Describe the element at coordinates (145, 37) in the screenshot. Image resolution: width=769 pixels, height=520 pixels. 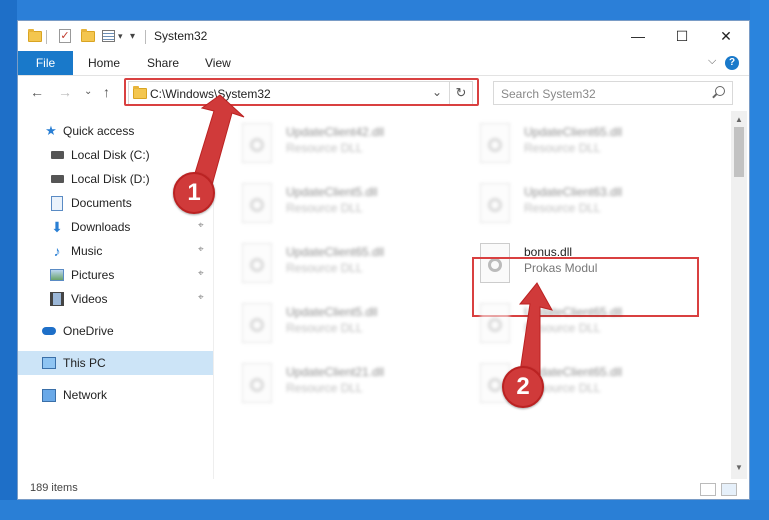
I see `title-separator` at that location.